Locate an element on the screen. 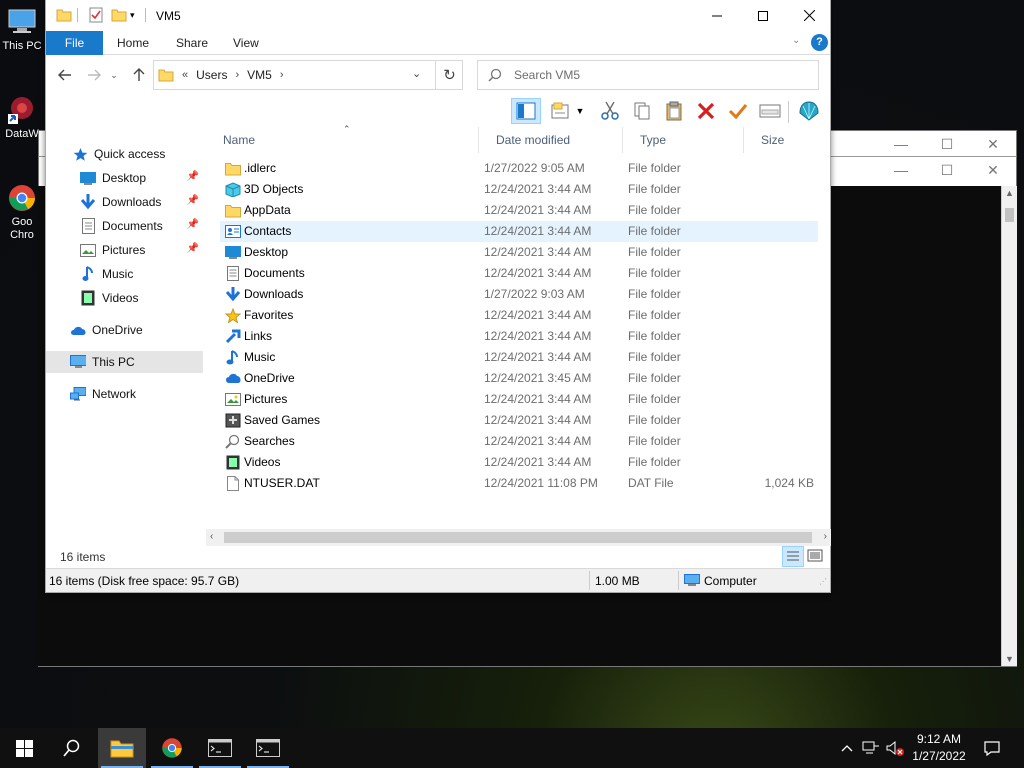 The height and width of the screenshot is (768, 1024). up-button is located at coordinates (139, 75).